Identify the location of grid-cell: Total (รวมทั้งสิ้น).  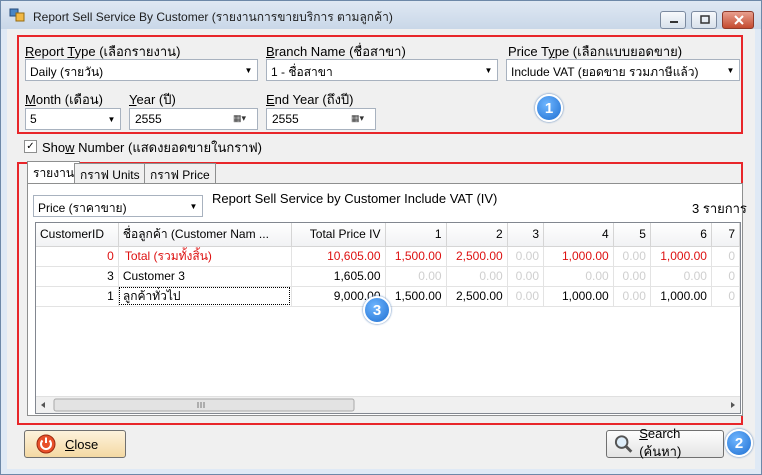
(205, 256).